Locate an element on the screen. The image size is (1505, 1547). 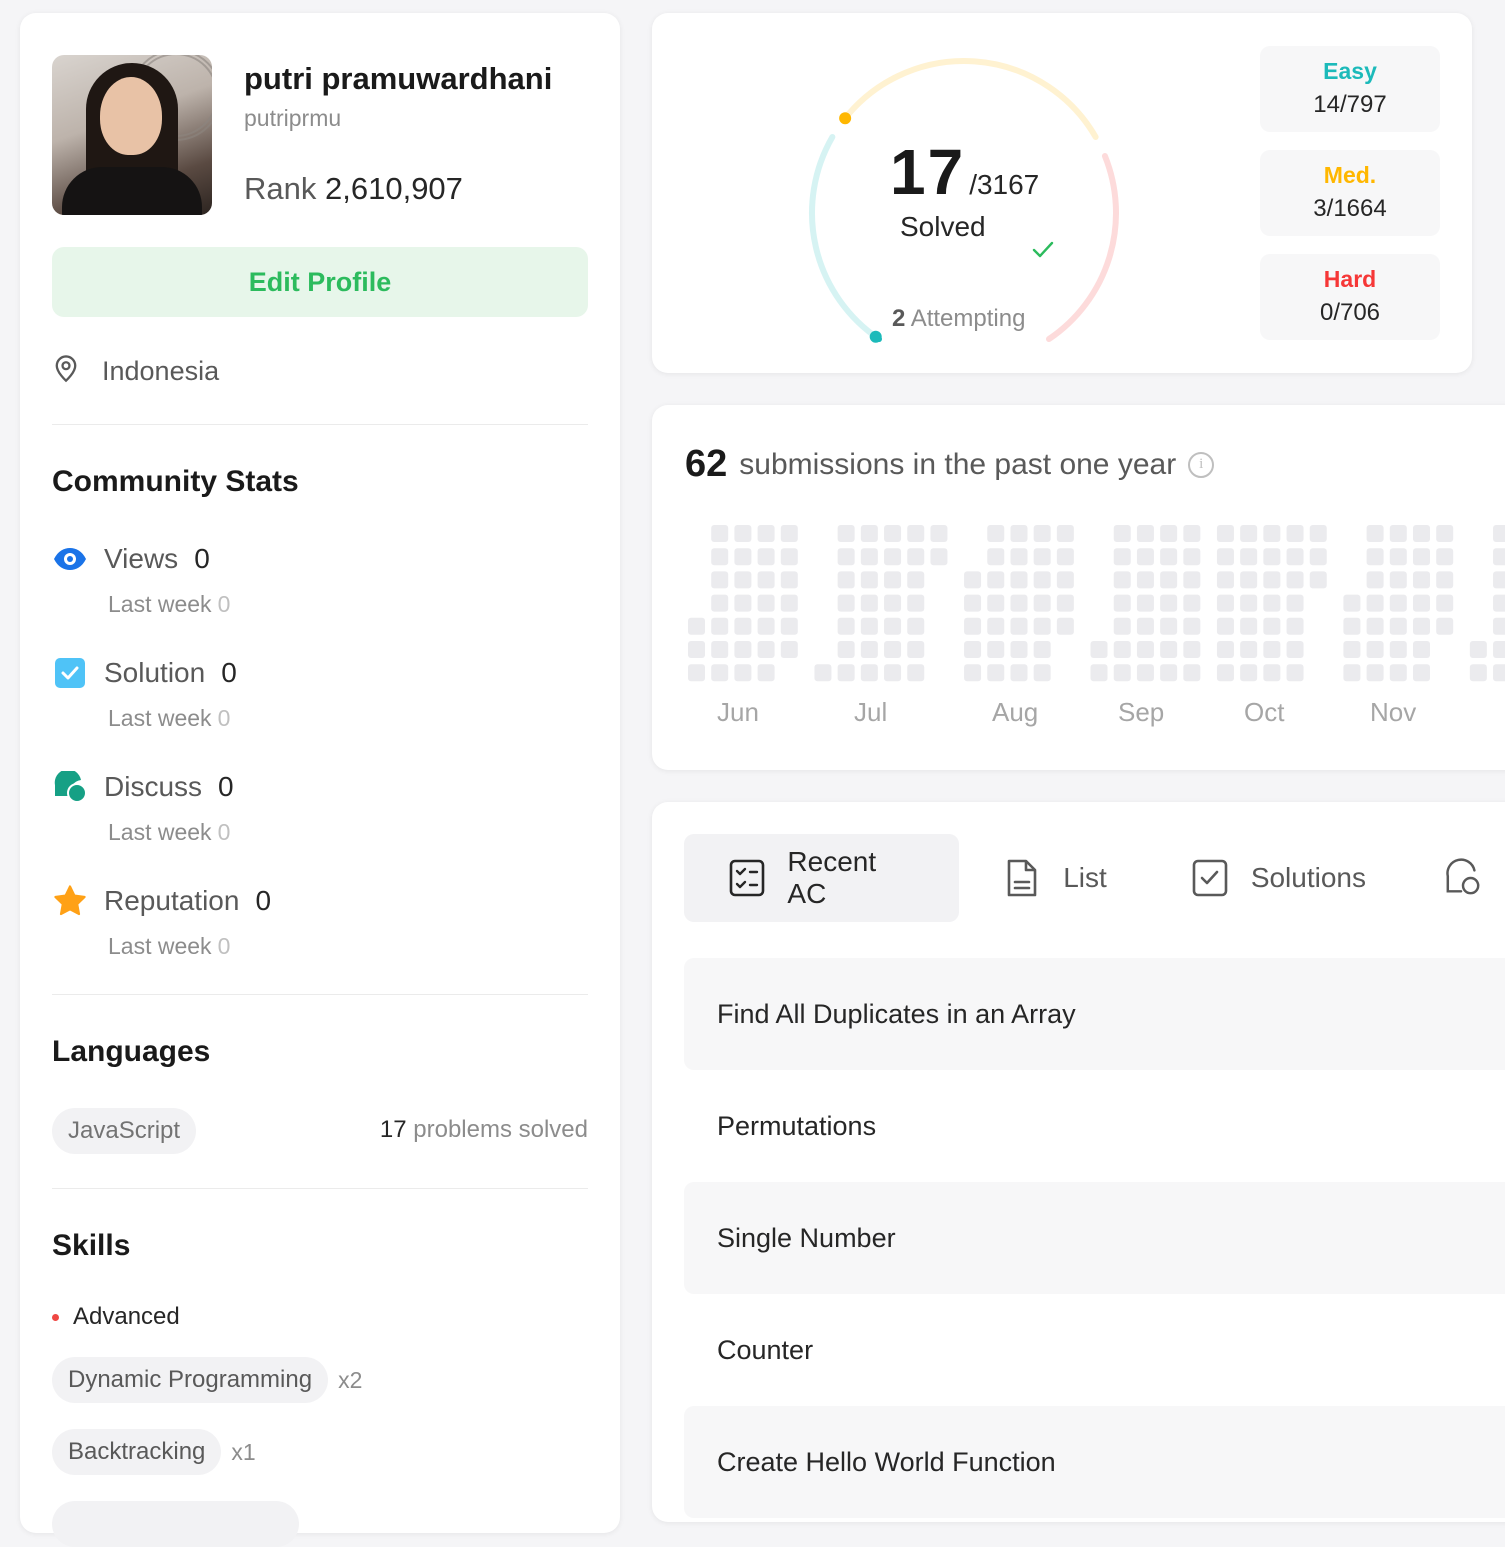
difficulty-easy: Easy 14/797 is located at coordinates (1350, 89).